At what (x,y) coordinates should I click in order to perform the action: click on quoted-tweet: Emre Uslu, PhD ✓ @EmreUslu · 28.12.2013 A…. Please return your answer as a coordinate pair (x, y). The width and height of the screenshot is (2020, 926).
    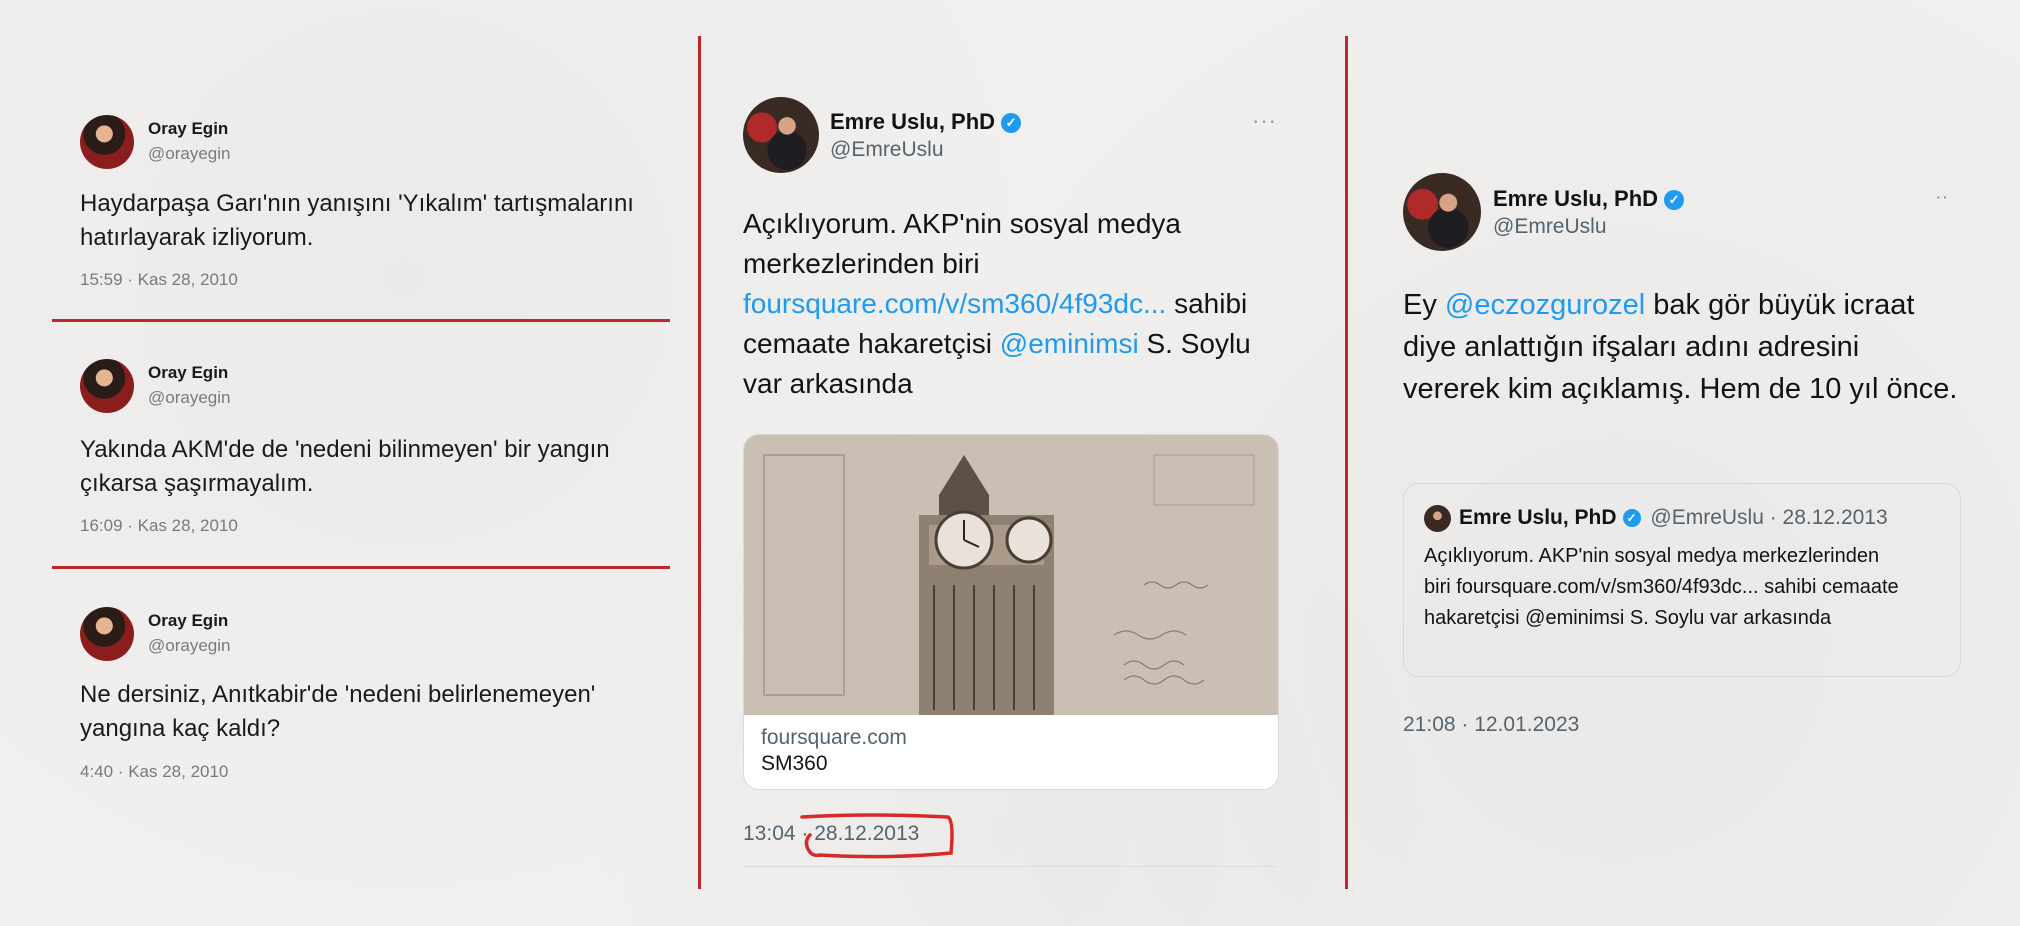
    Looking at the image, I should click on (1682, 580).